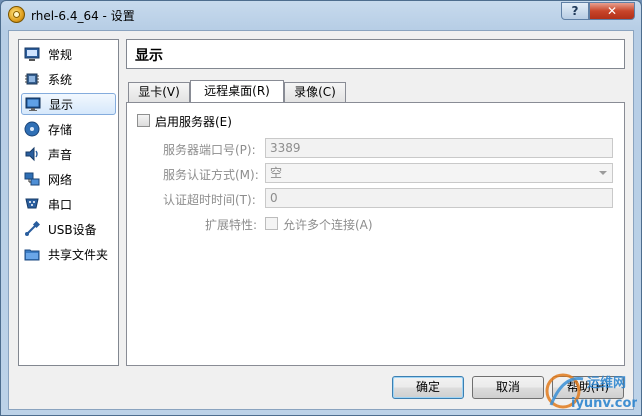 The height and width of the screenshot is (416, 642). Describe the element at coordinates (315, 92) in the screenshot. I see `tab-recording: 录像(C)` at that location.